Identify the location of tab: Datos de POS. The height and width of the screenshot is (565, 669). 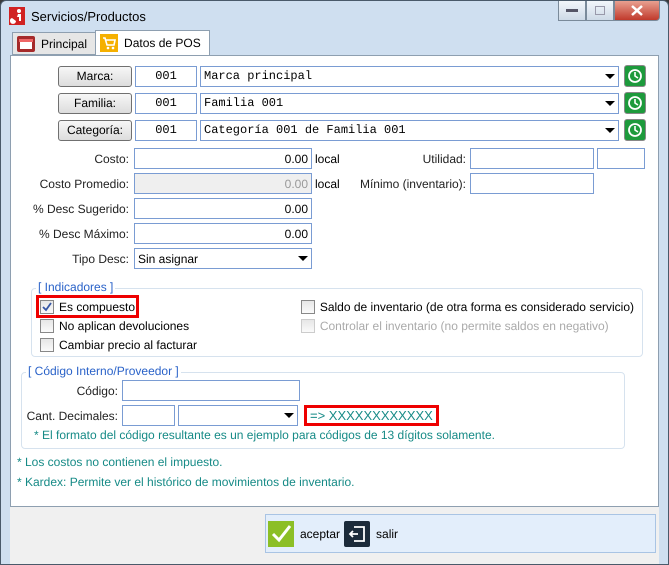
(152, 42).